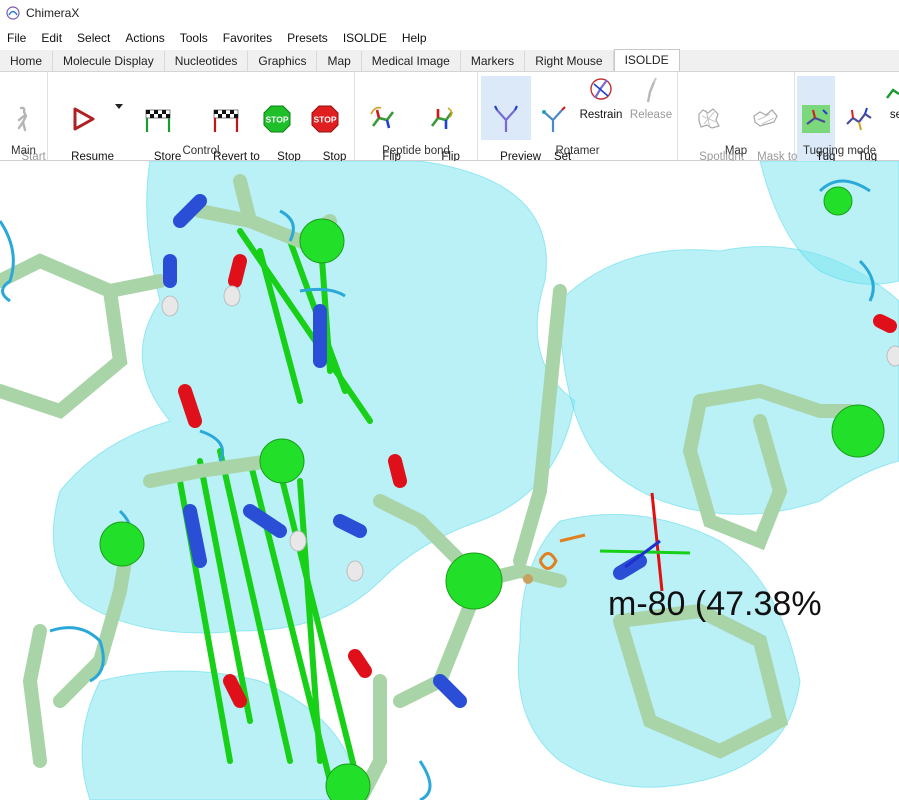  Describe the element at coordinates (736, 151) in the screenshot. I see `group-label-map: Map` at that location.